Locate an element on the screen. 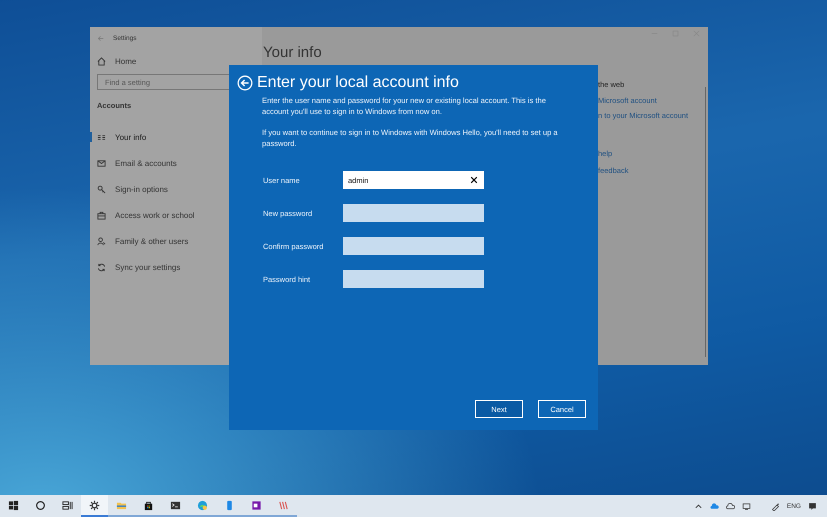 Image resolution: width=827 pixels, height=517 pixels. cloud-outline-icon is located at coordinates (730, 506).